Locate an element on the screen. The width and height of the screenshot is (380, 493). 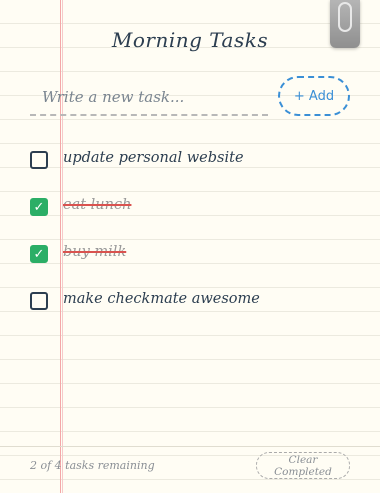
footer-divider is located at coordinates (190, 446).